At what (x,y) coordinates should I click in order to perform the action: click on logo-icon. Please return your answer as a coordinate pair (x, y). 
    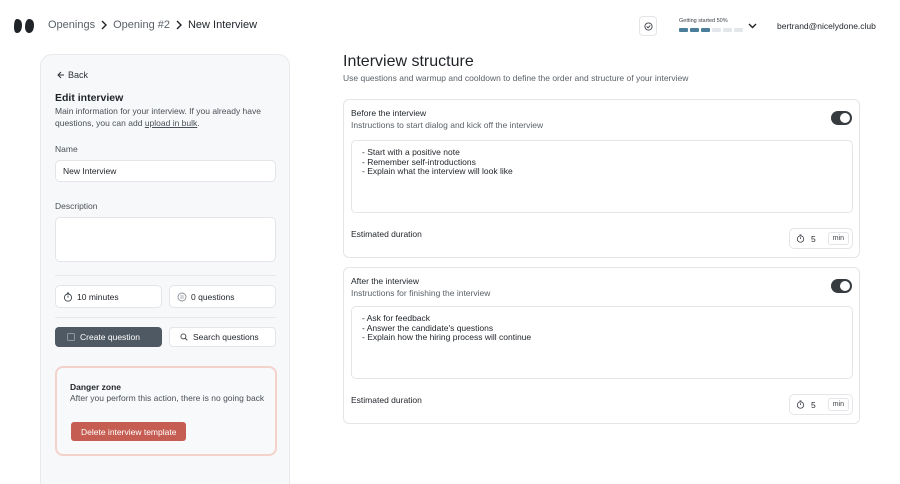
    Looking at the image, I should click on (24, 26).